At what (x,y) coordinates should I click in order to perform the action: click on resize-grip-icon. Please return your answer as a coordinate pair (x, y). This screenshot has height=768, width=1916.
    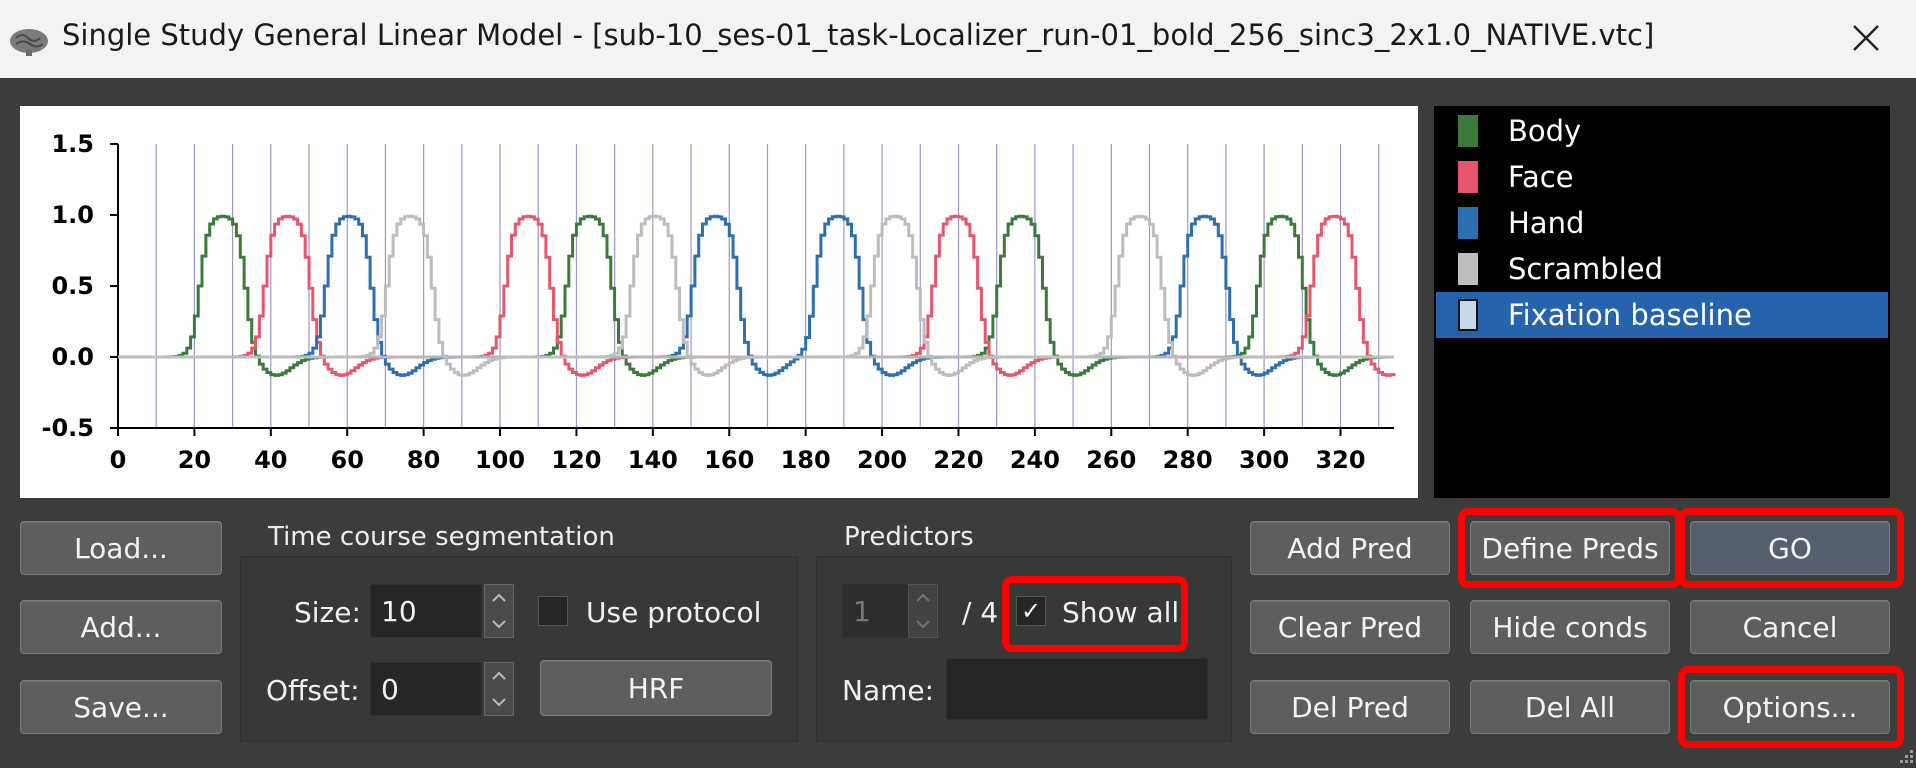
    Looking at the image, I should click on (1905, 757).